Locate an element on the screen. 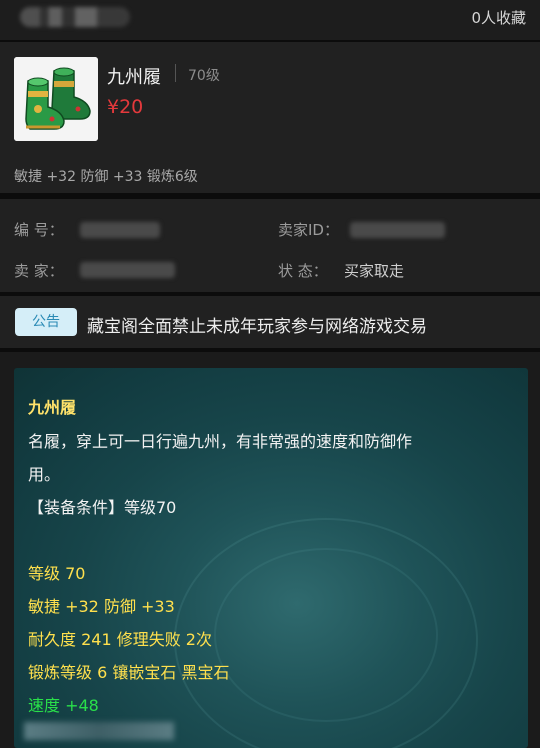 The height and width of the screenshot is (748, 540). status-label: 状 态： is located at coordinates (303, 271).